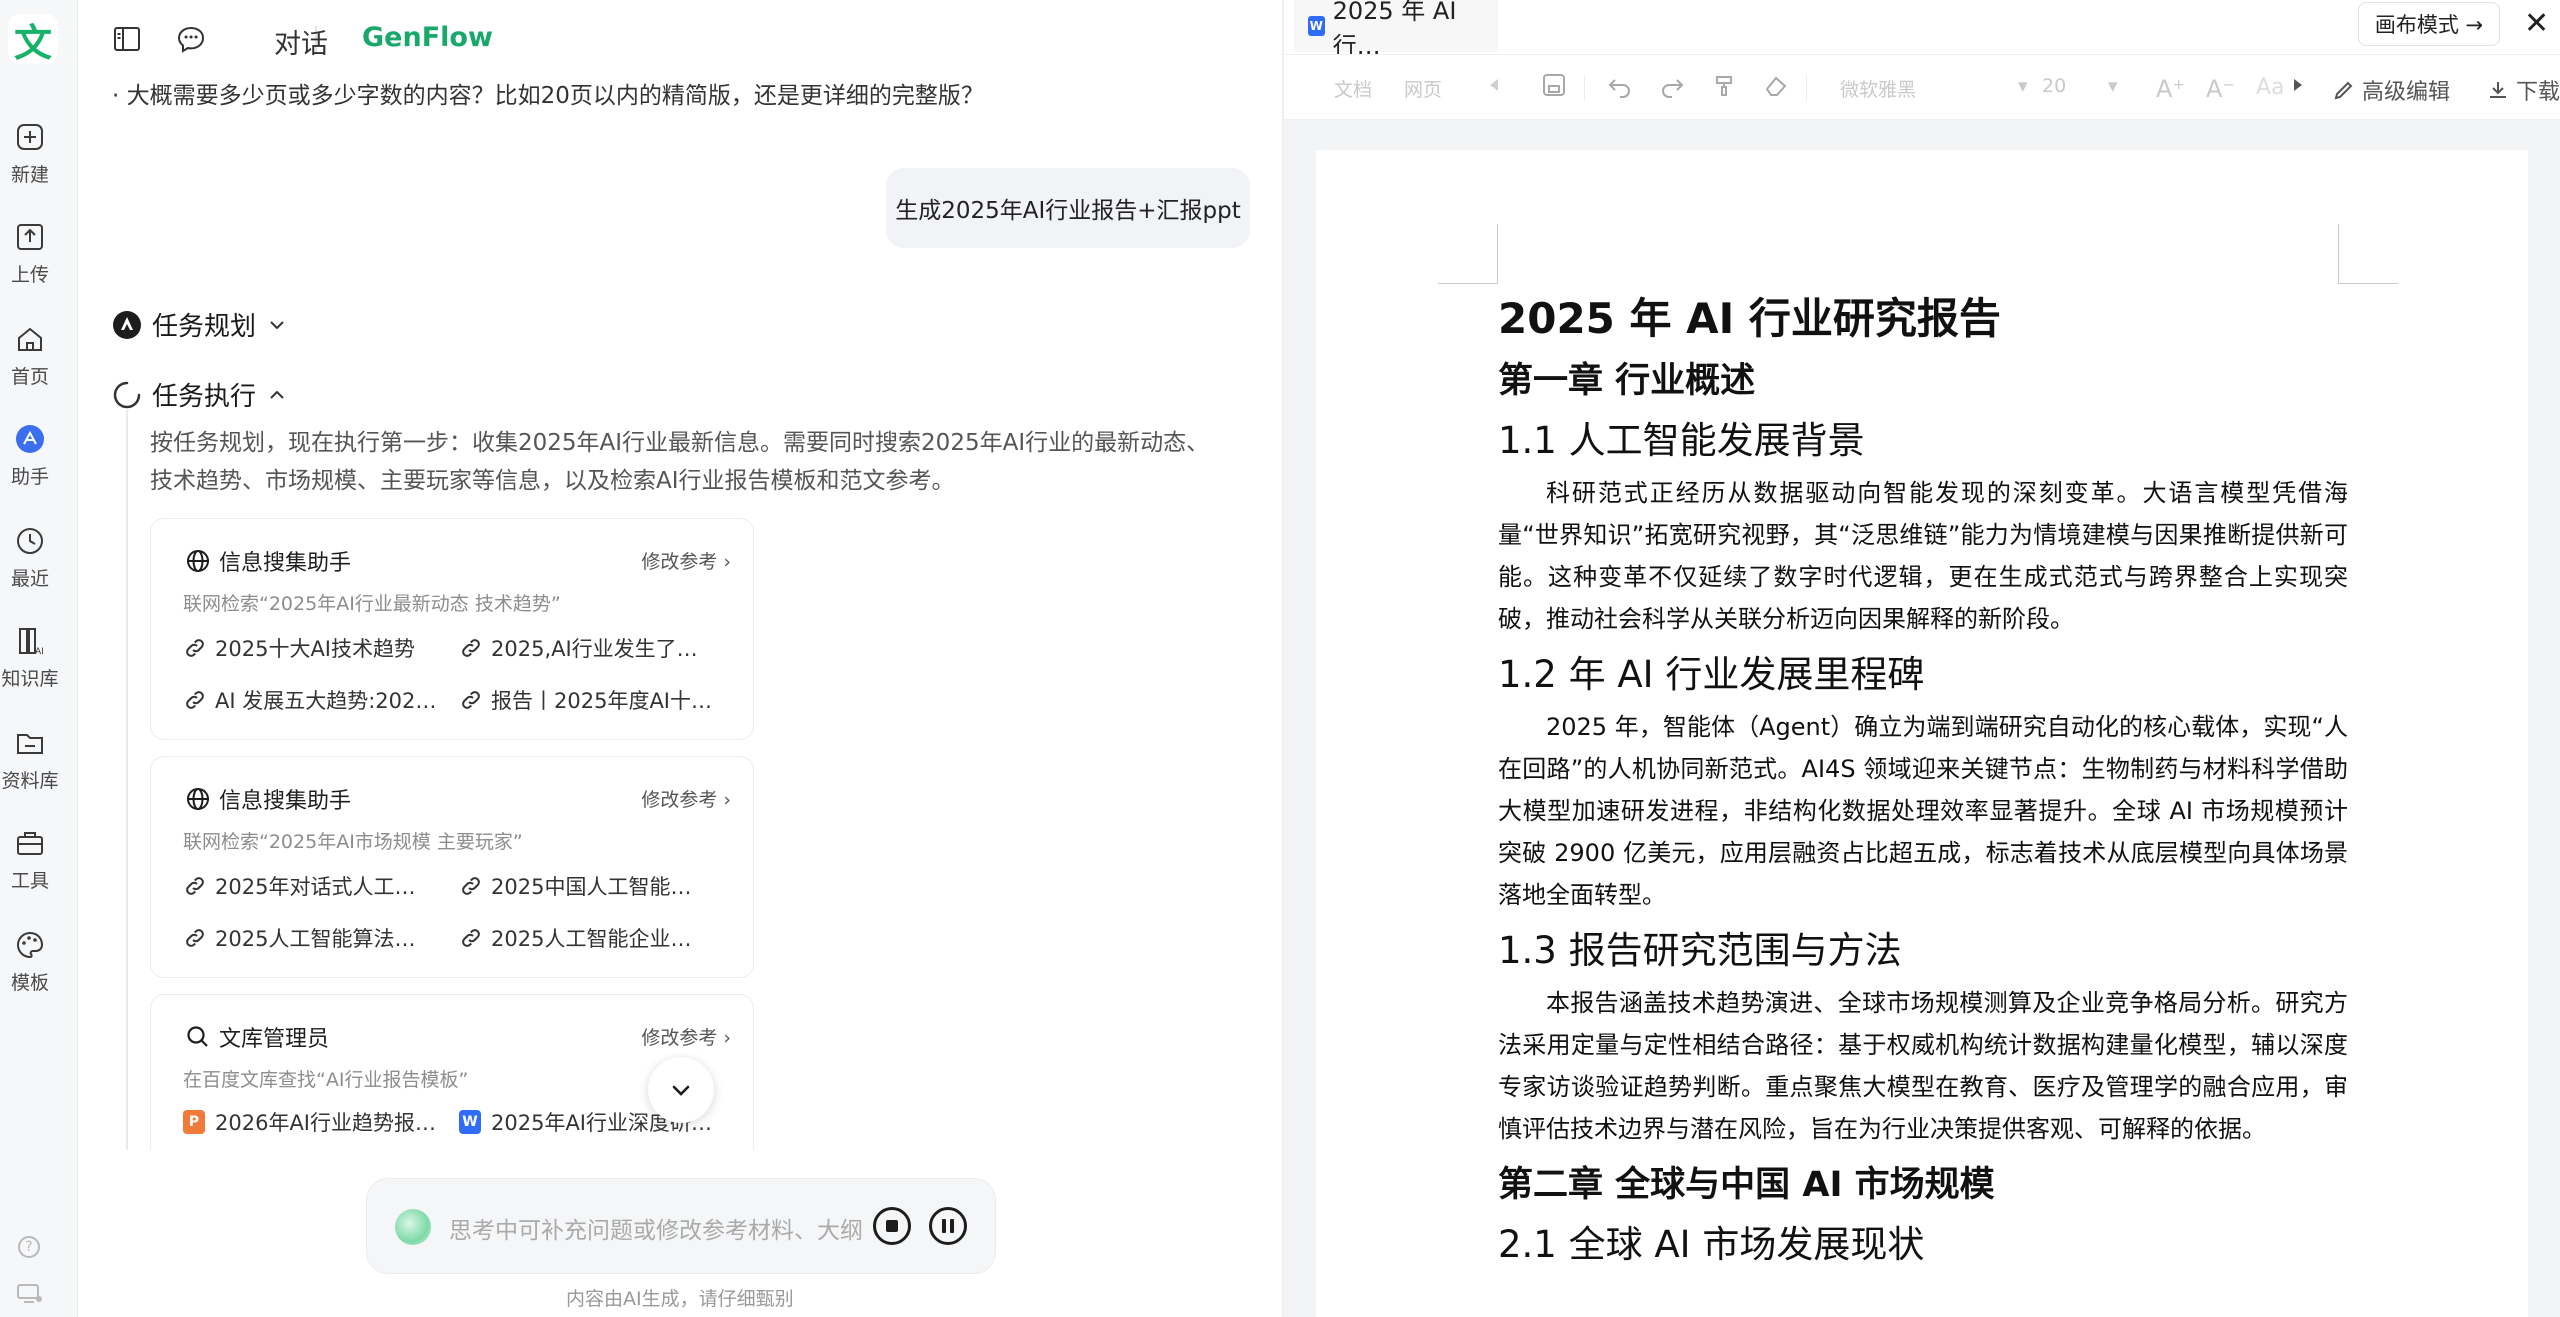 This screenshot has height=1317, width=2560. What do you see at coordinates (1776, 85) in the screenshot?
I see `eraser-icon` at bounding box center [1776, 85].